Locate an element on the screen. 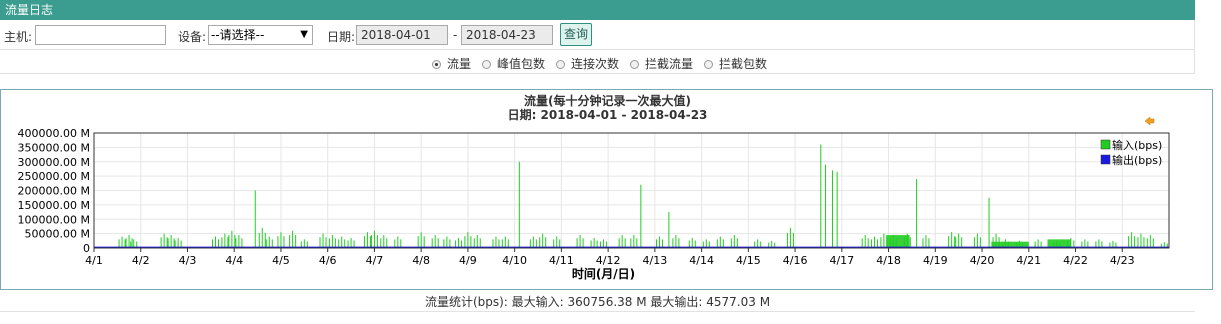 Image resolution: width=1221 pixels, height=324 pixels. y-tick-label: 50000.00 M is located at coordinates (57, 234).